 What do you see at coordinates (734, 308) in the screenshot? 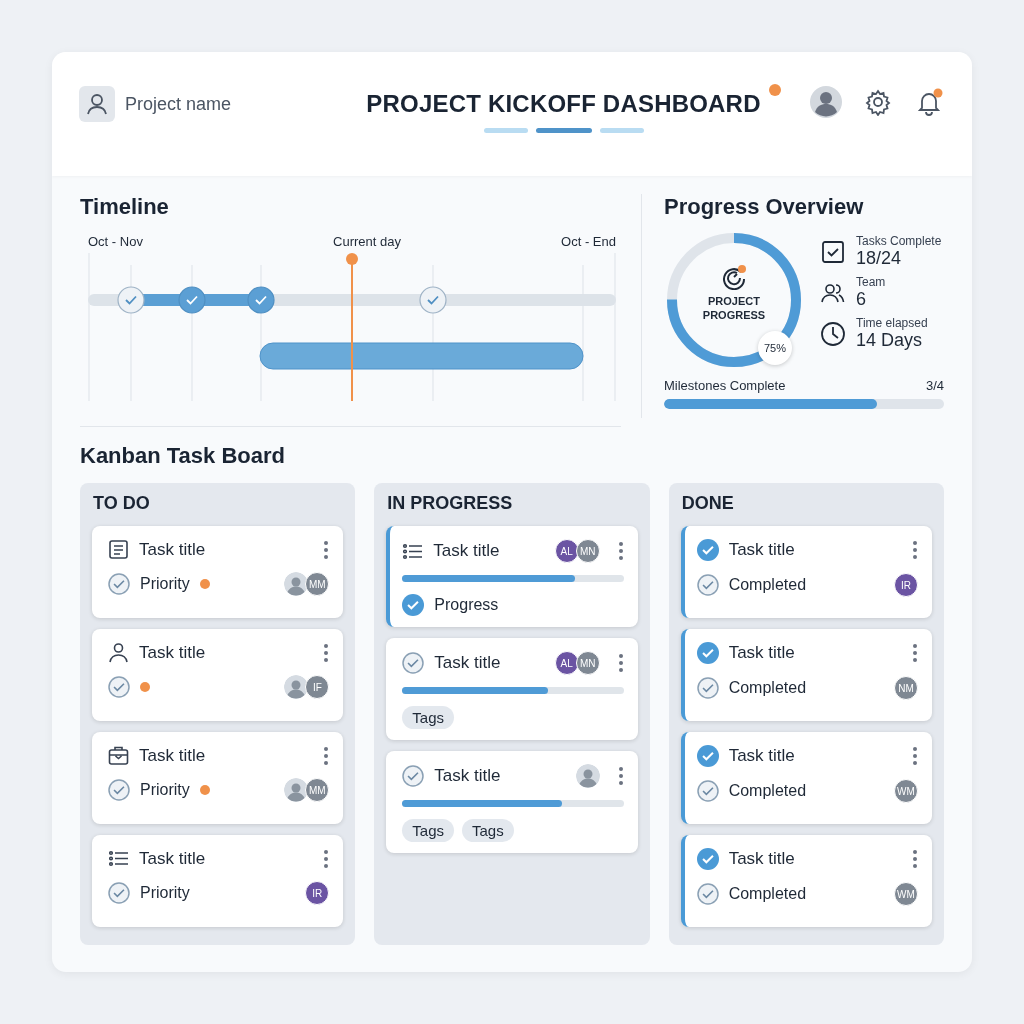
I see `donut-label: PROJECT PROGRESS` at bounding box center [734, 308].